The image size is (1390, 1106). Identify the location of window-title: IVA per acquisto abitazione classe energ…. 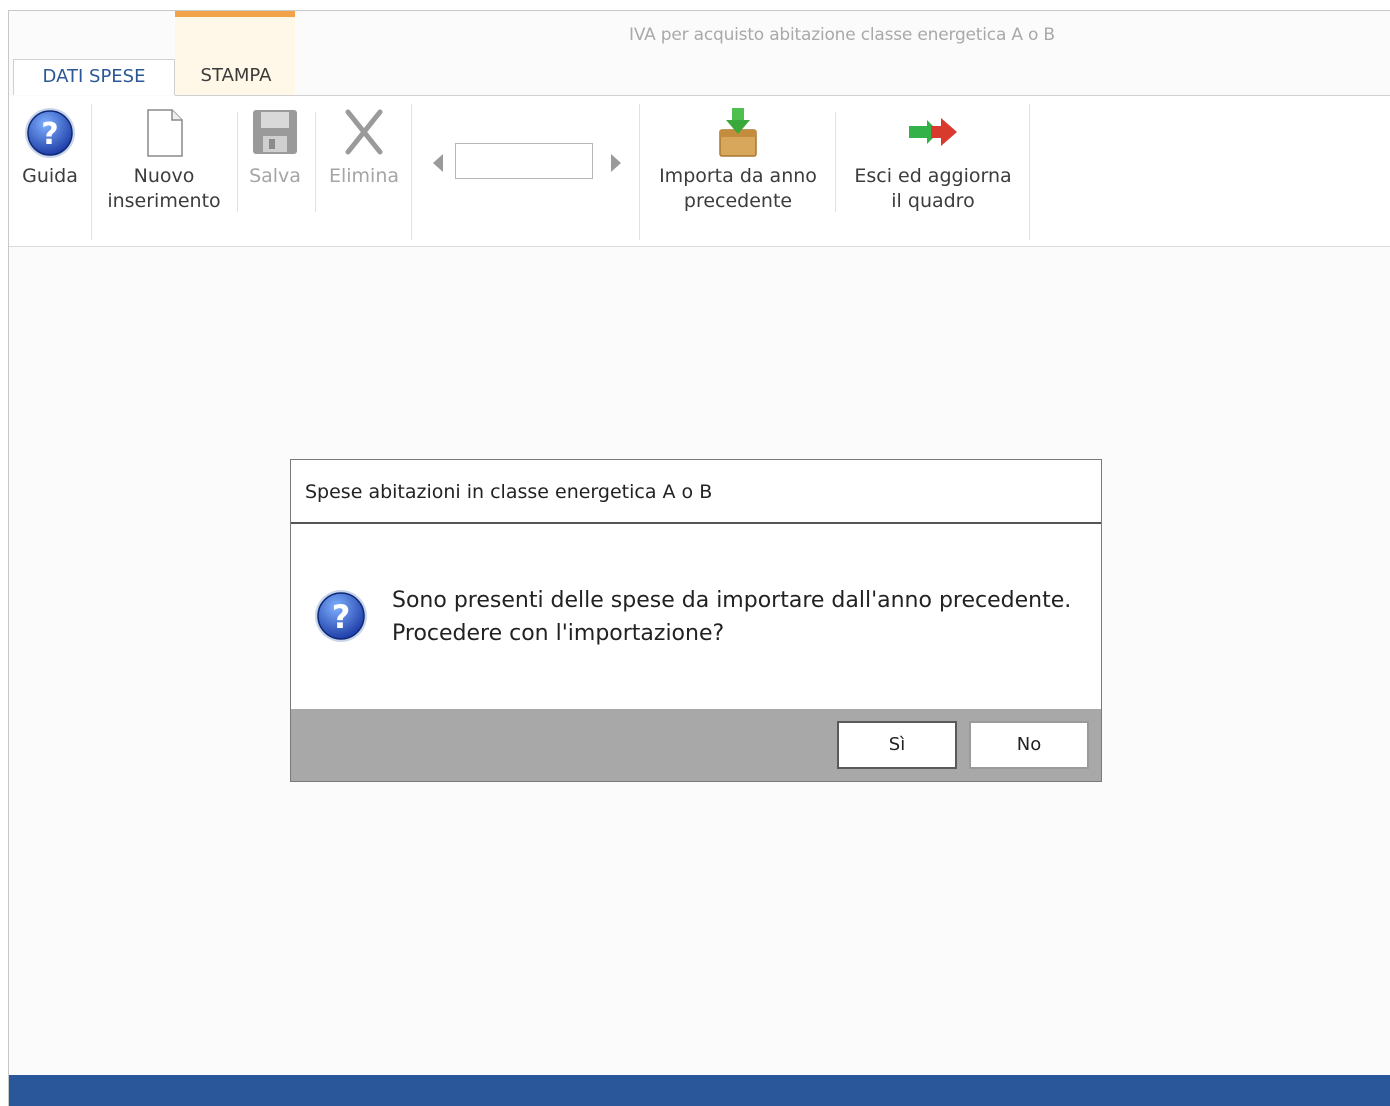
(842, 35).